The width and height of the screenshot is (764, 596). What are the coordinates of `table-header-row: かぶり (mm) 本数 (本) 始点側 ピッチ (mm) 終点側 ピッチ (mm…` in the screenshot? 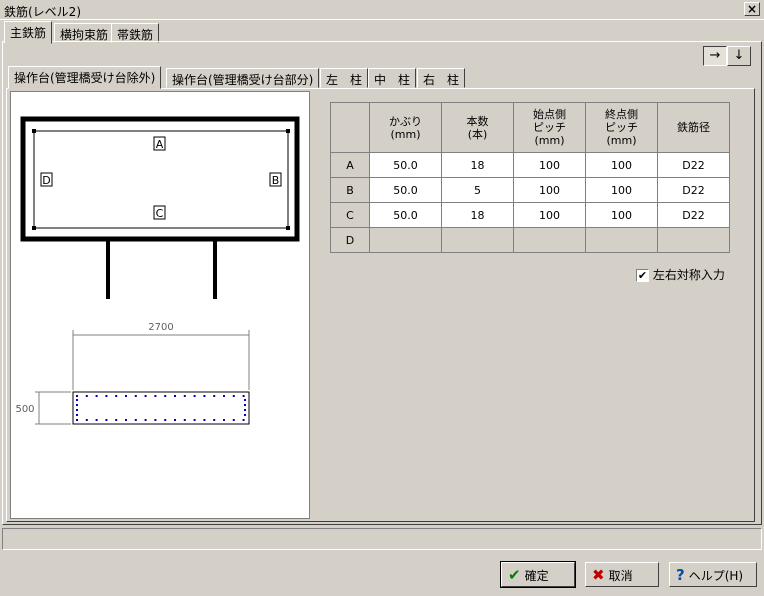 It's located at (530, 127).